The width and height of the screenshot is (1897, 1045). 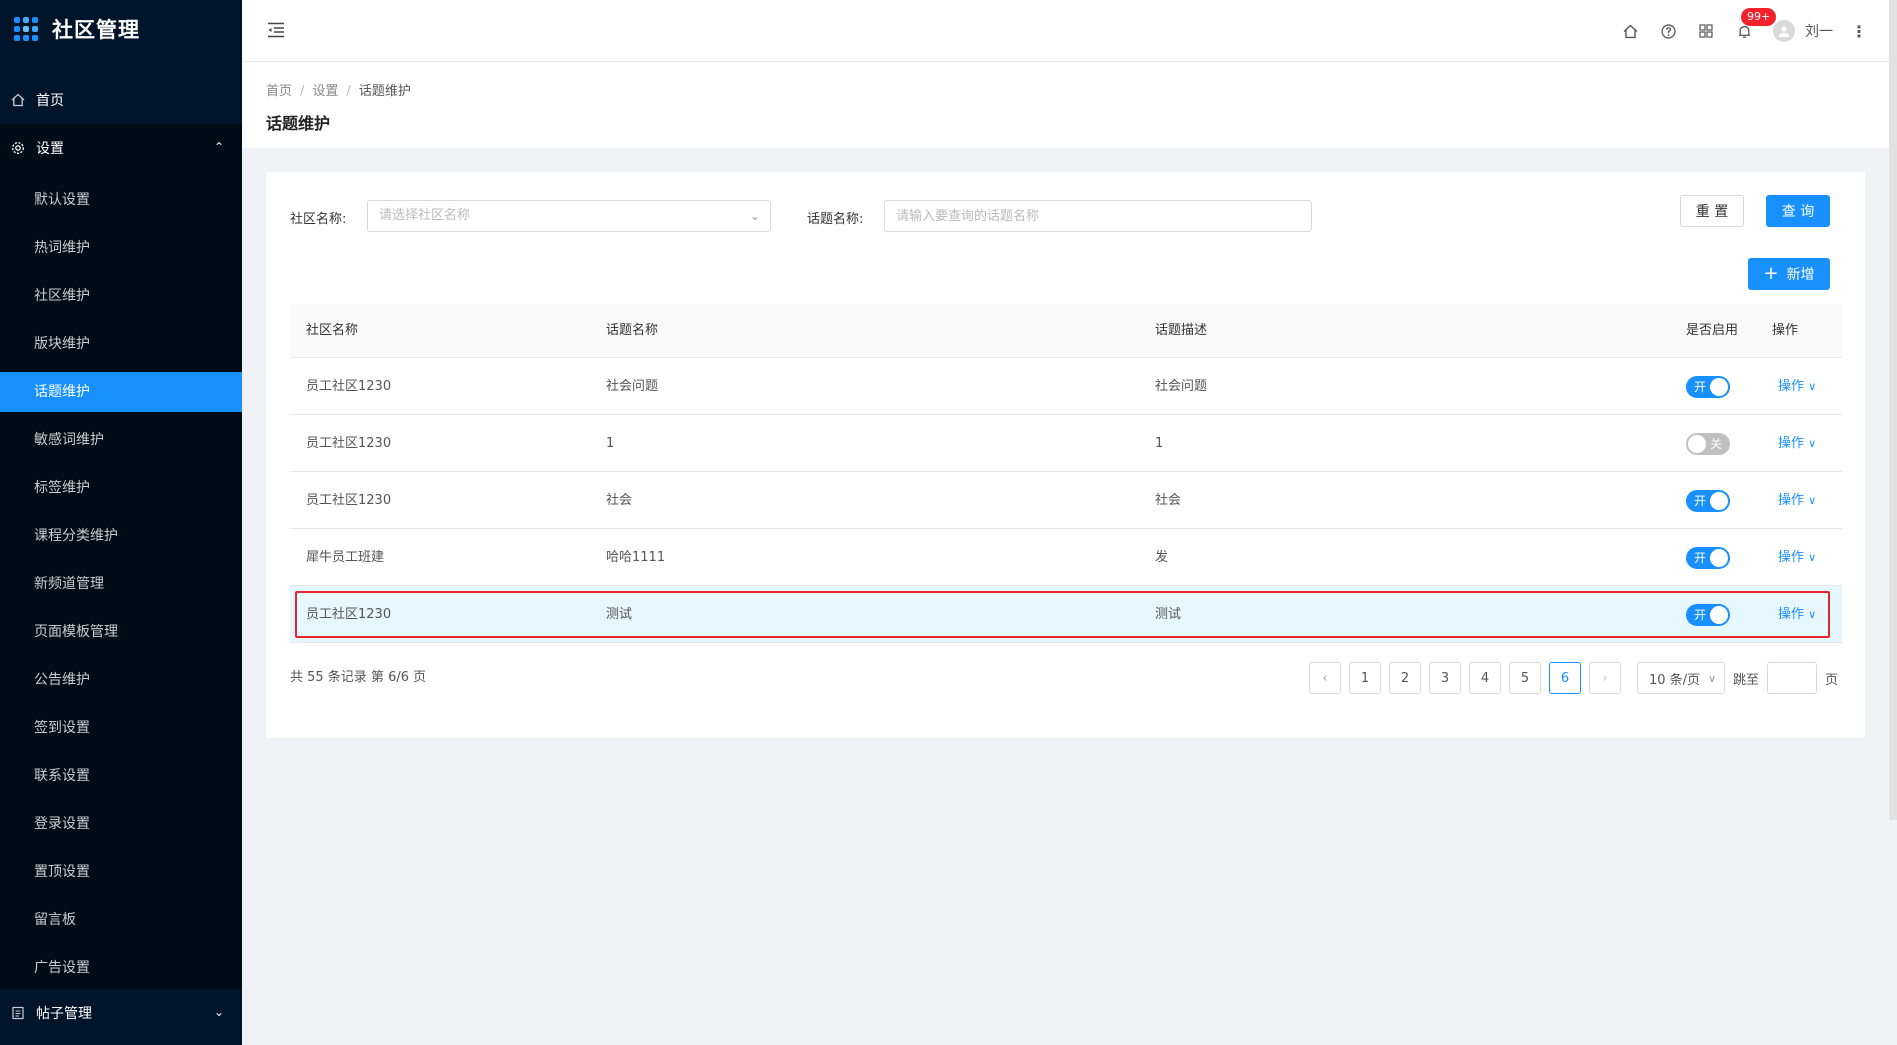 What do you see at coordinates (279, 91) in the screenshot?
I see `breadcrumb-home: 首页` at bounding box center [279, 91].